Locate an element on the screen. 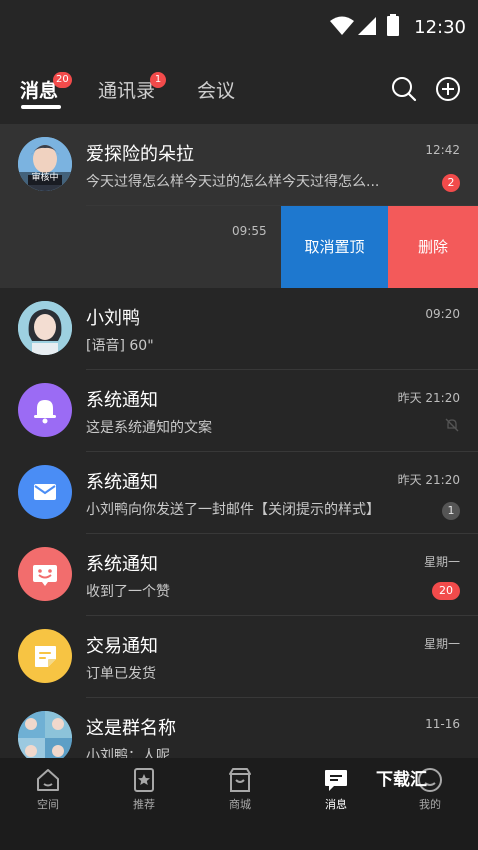  shop-icon is located at coordinates (240, 780).